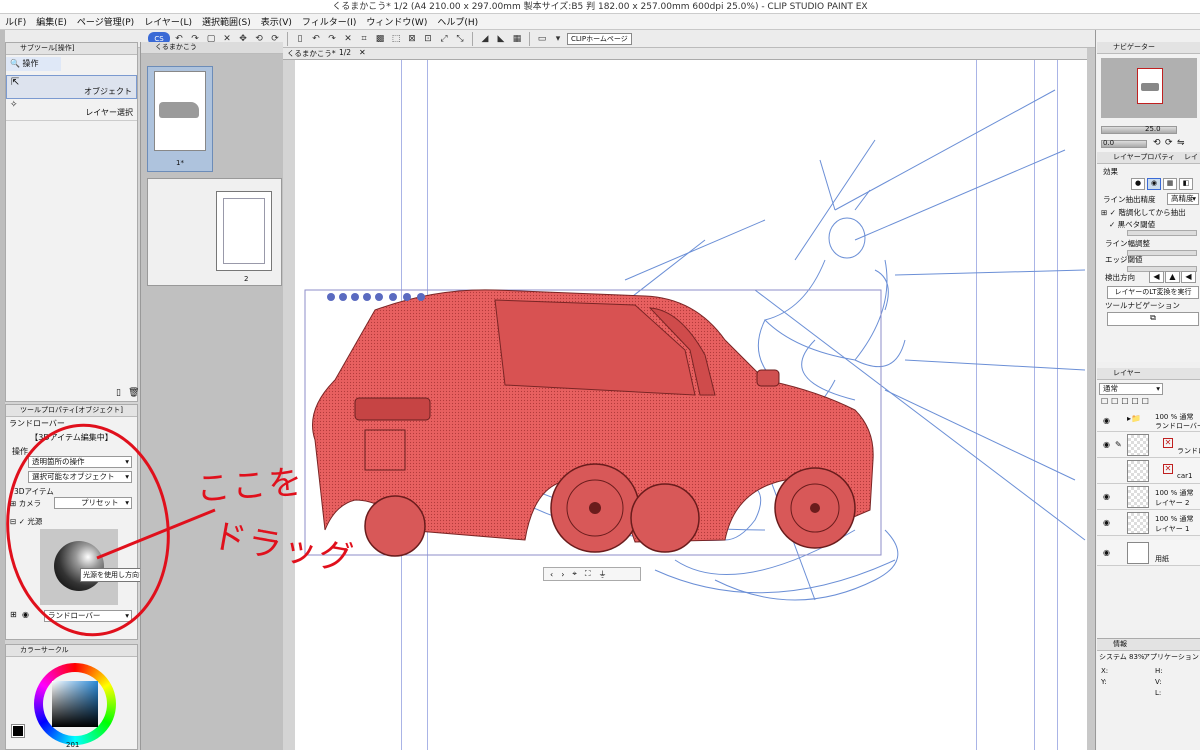 The height and width of the screenshot is (750, 1200). What do you see at coordinates (551, 574) in the screenshot?
I see `prev-icon: ‹` at bounding box center [551, 574].